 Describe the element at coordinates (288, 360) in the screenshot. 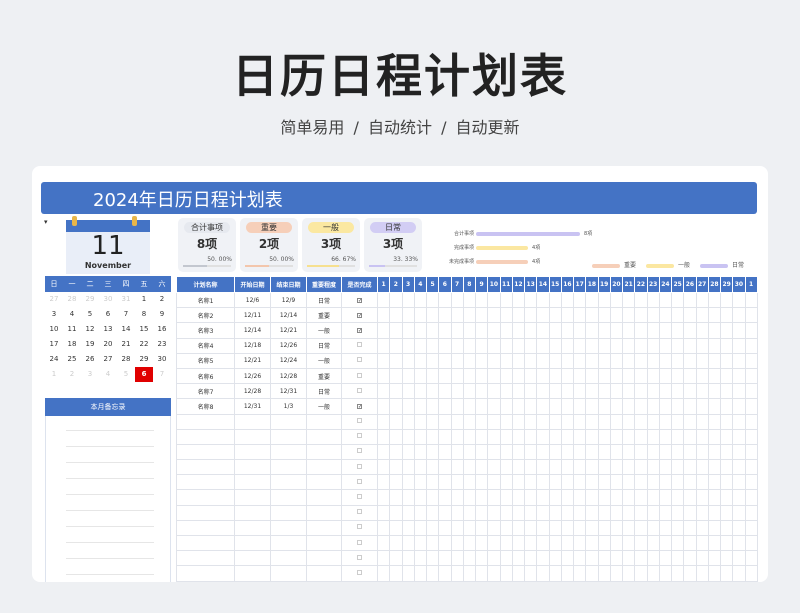

I see `end-date-cell: 12/24` at that location.